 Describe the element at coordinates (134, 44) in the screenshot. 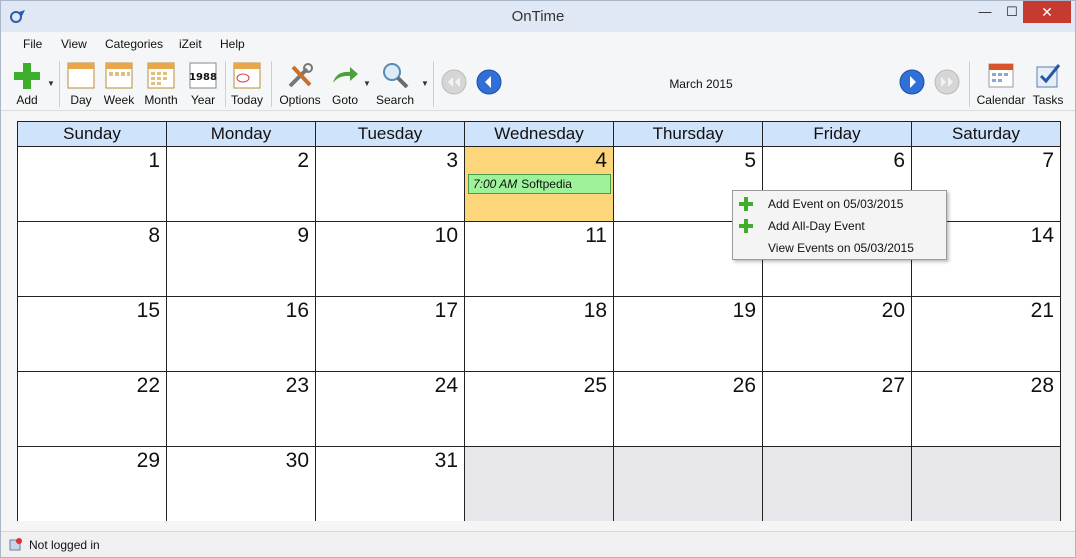

I see `menu-categories: Categories` at that location.